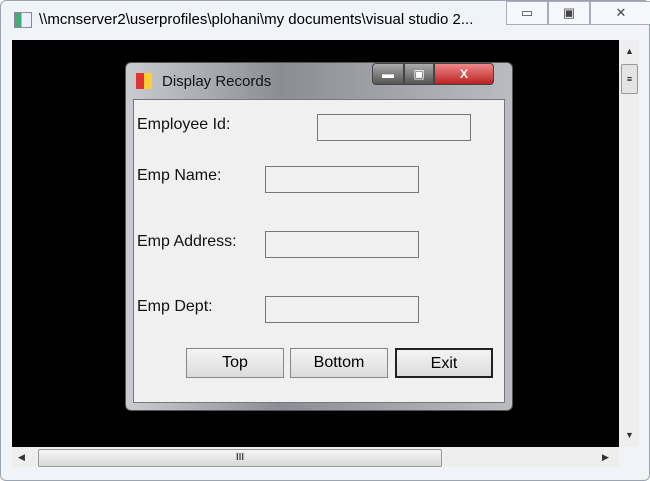 The image size is (650, 481). What do you see at coordinates (444, 363) in the screenshot?
I see `exit-button: Exit` at bounding box center [444, 363].